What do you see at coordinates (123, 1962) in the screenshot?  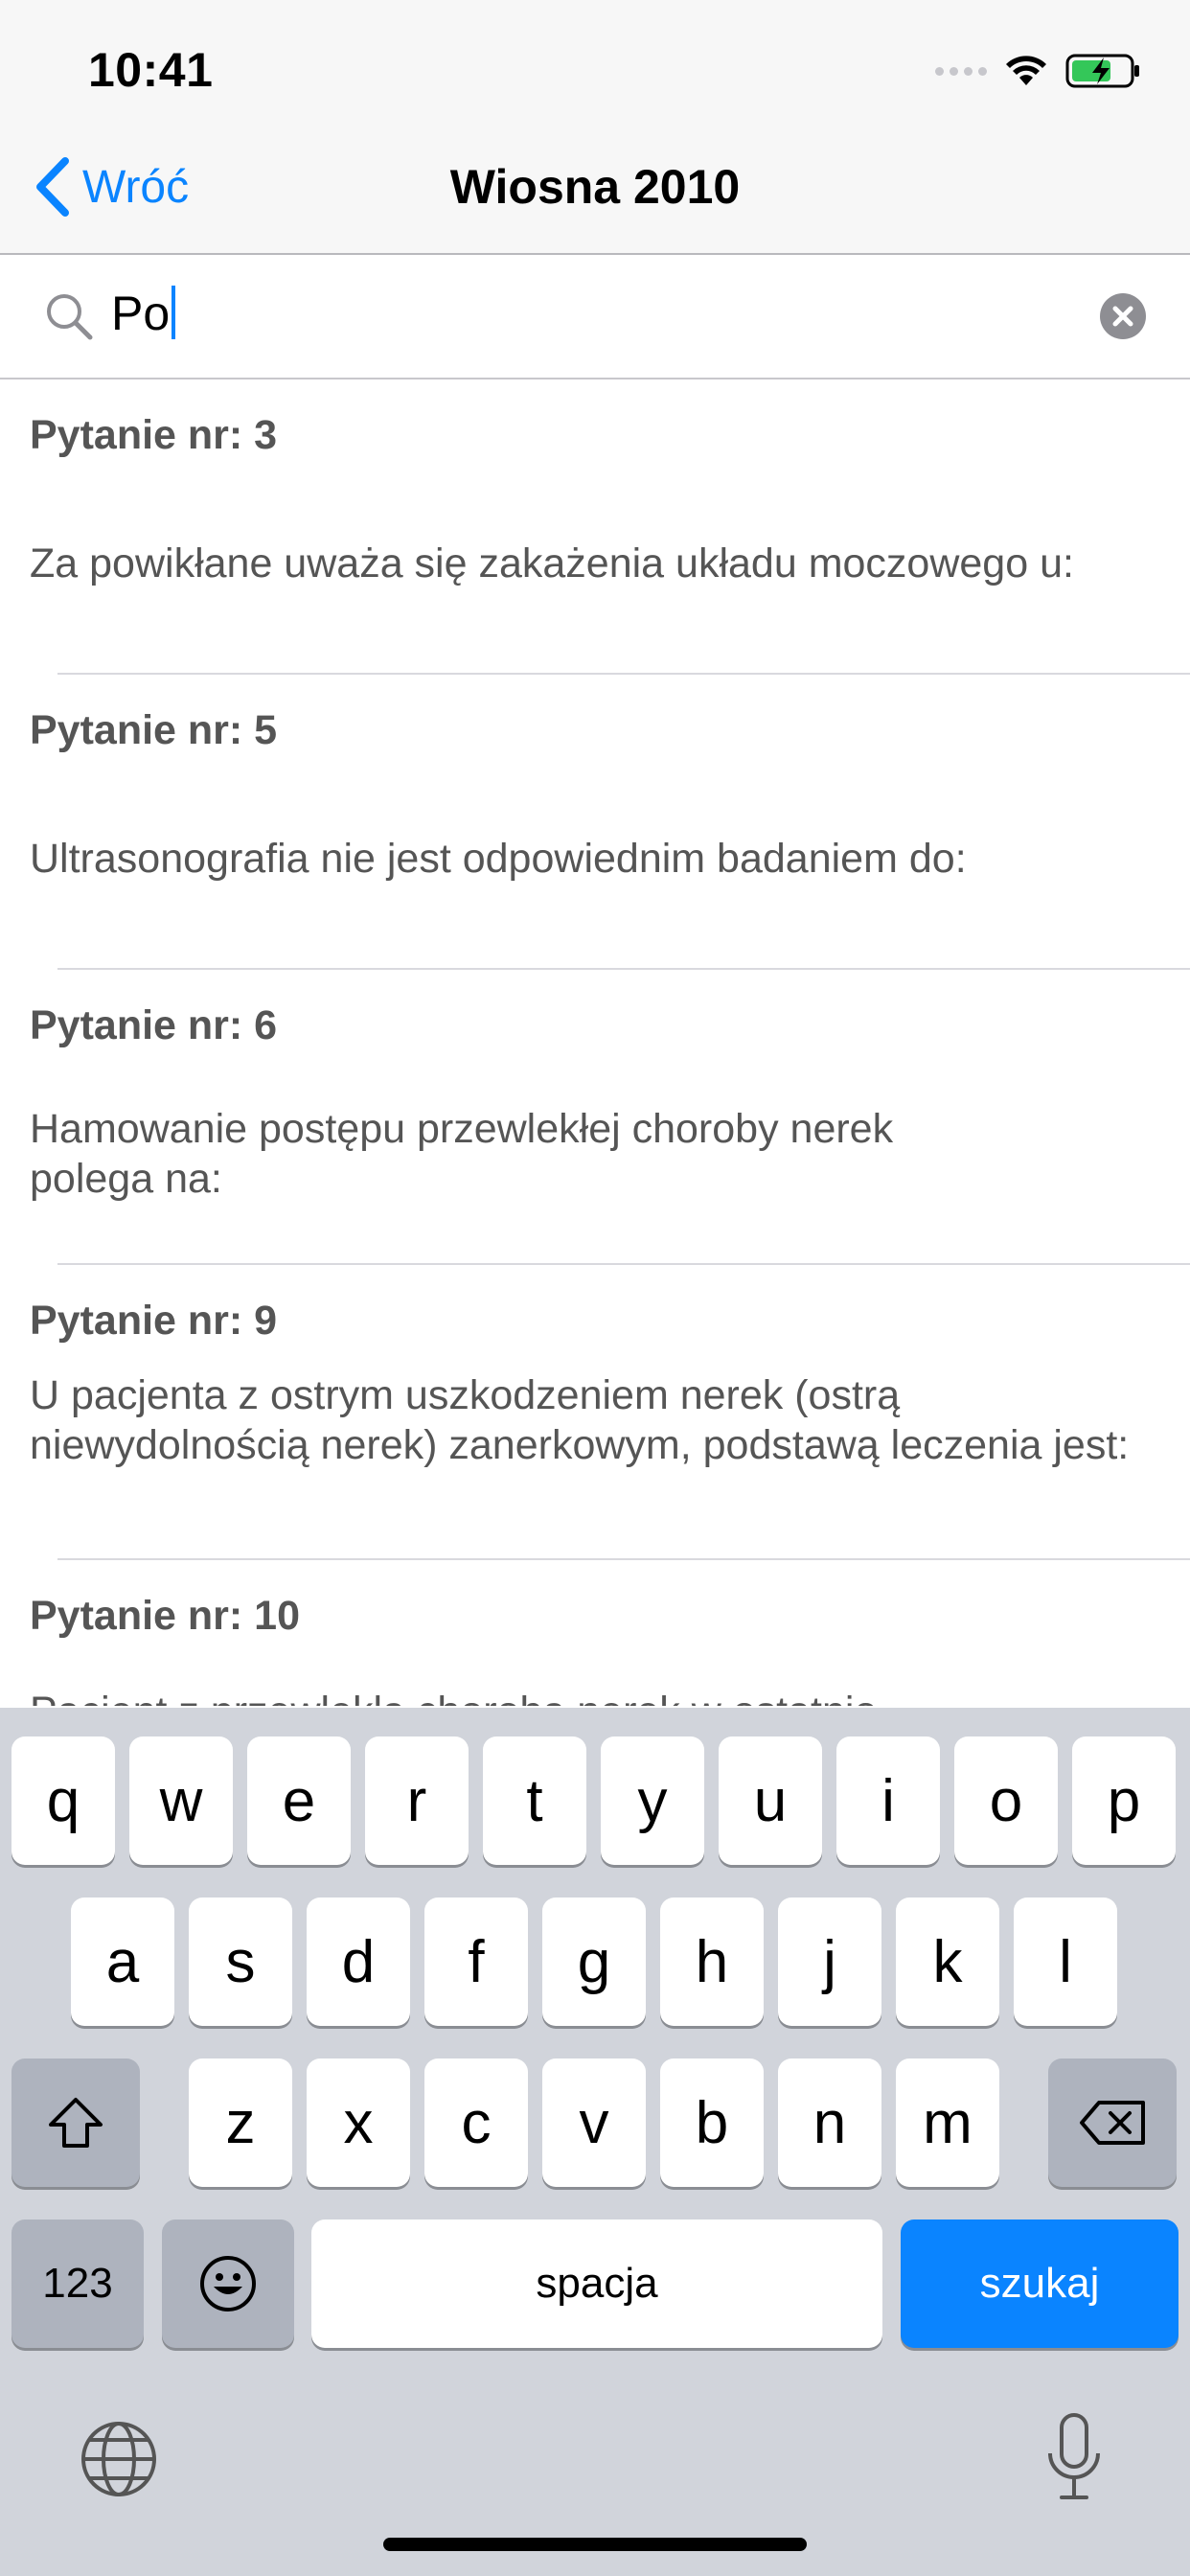 I see `key-a: a` at bounding box center [123, 1962].